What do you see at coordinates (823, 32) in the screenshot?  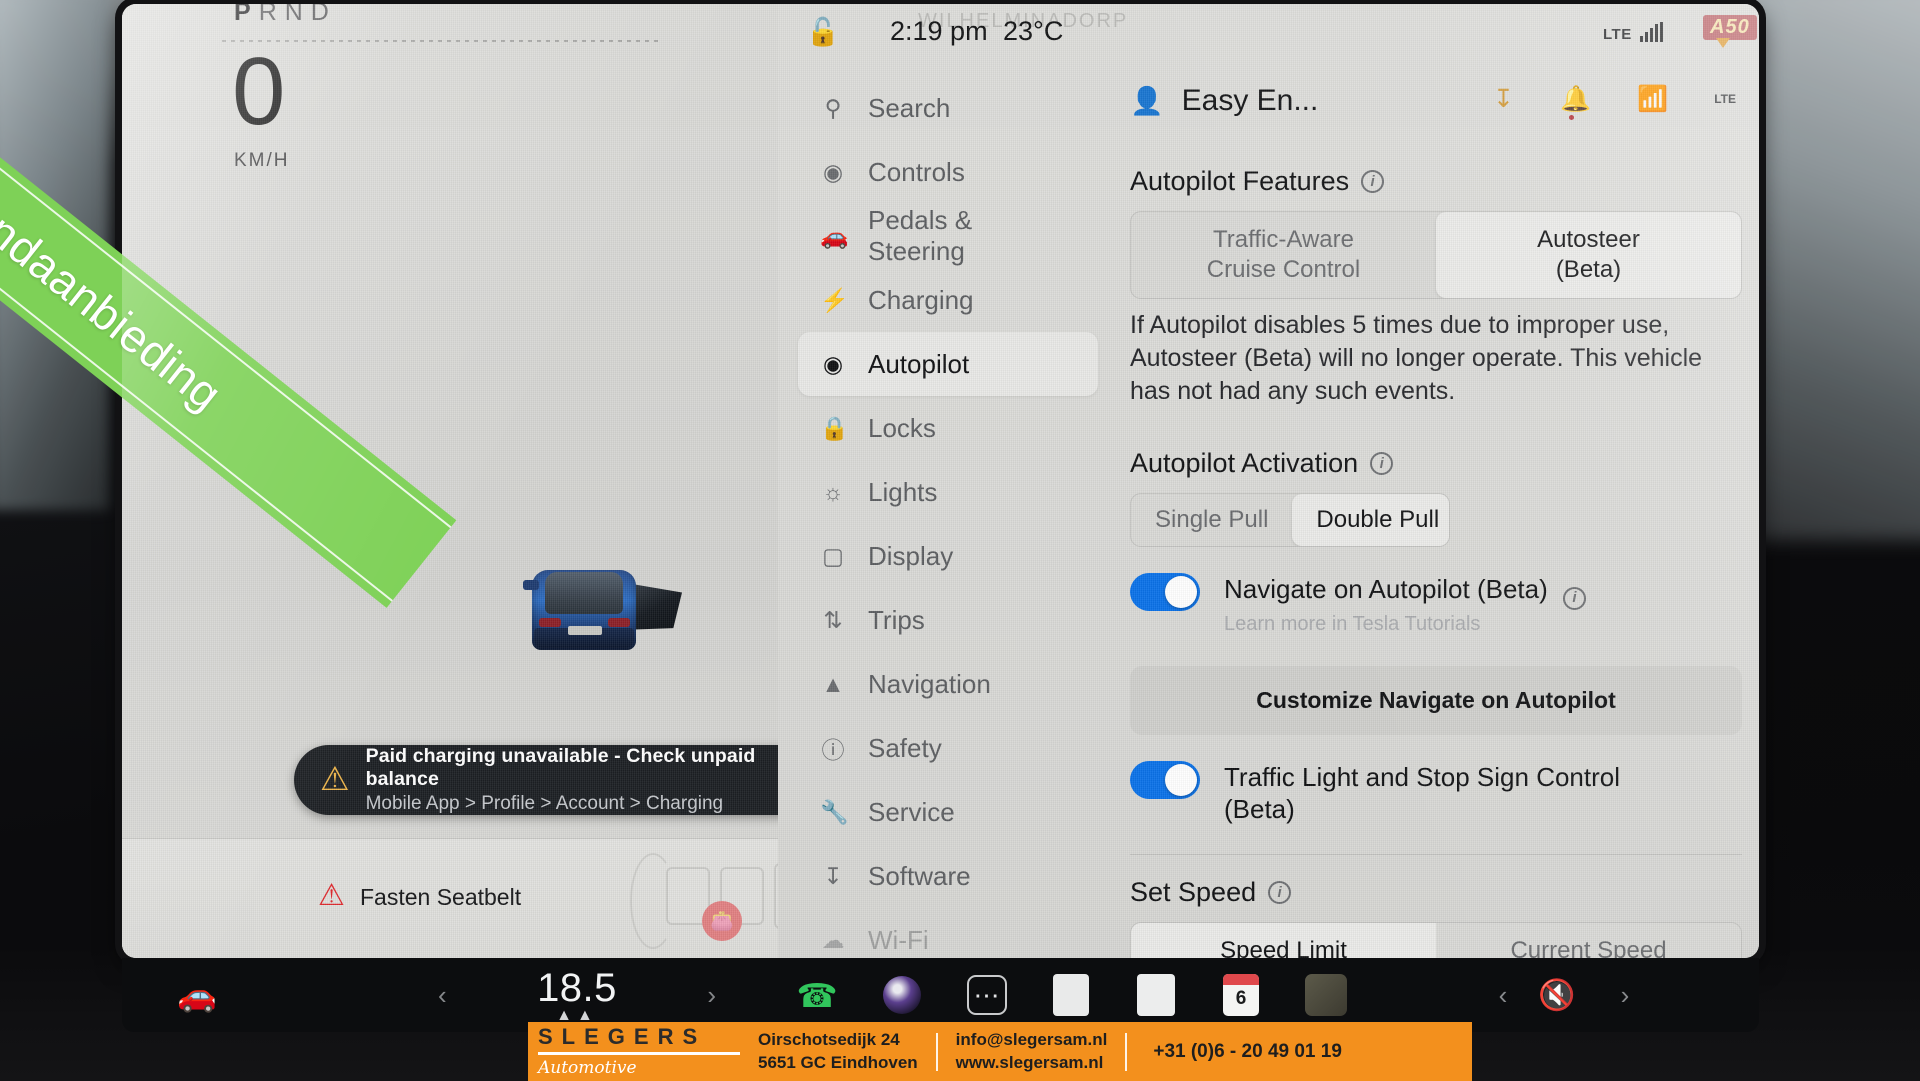 I see `unlocked-padlock-icon: 🔓` at bounding box center [823, 32].